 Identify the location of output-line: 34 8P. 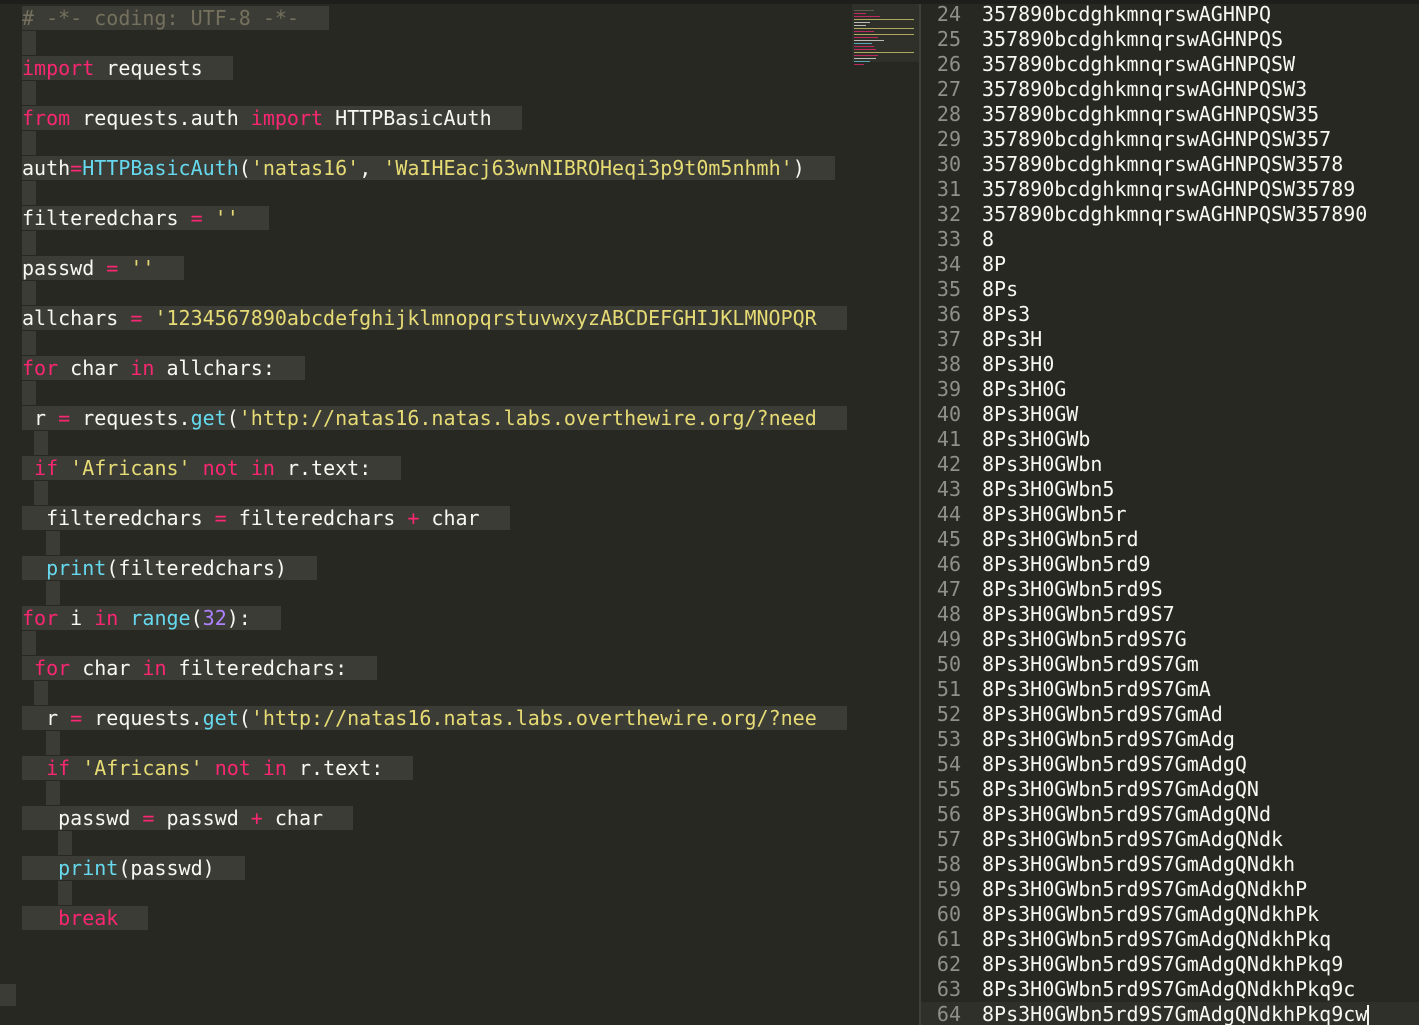
(1170, 264).